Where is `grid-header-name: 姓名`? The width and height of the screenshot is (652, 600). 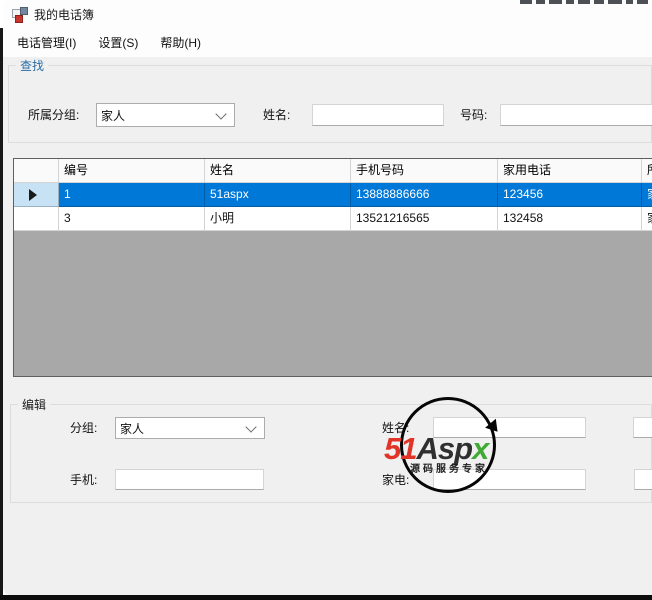
grid-header-name: 姓名 is located at coordinates (278, 171).